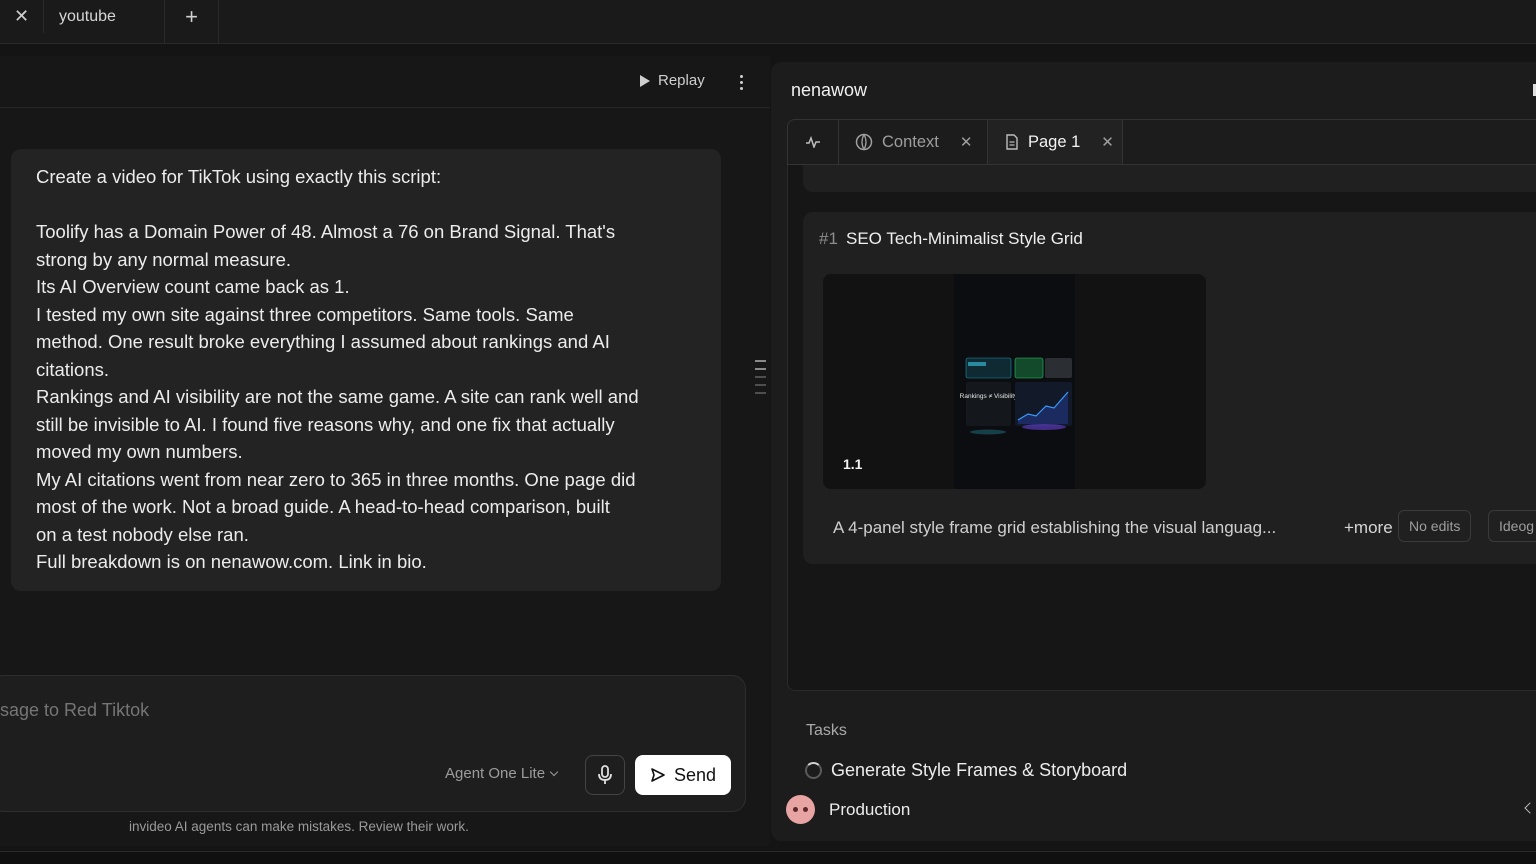  I want to click on thumbnail-image: Rankings ≠ Visibility, so click(1014, 381).